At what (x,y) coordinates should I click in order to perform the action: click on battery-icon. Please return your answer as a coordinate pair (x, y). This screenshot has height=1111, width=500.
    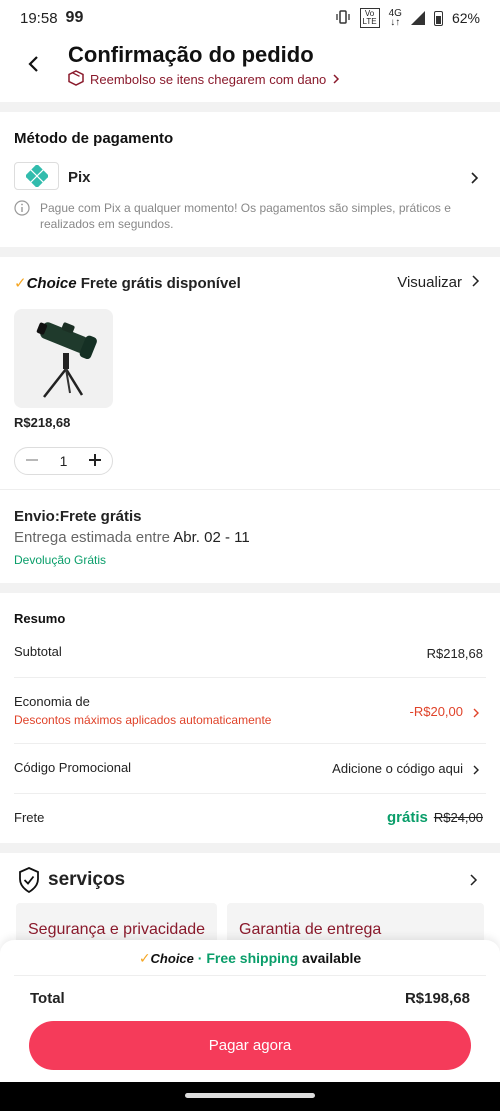
    Looking at the image, I should click on (438, 18).